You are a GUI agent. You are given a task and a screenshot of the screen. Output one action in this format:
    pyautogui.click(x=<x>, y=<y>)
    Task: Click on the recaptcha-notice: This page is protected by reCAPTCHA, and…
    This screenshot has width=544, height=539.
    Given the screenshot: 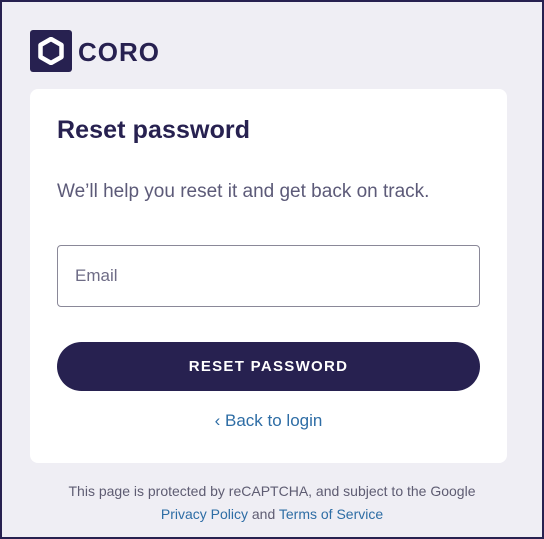 What is the action you would take?
    pyautogui.click(x=272, y=491)
    